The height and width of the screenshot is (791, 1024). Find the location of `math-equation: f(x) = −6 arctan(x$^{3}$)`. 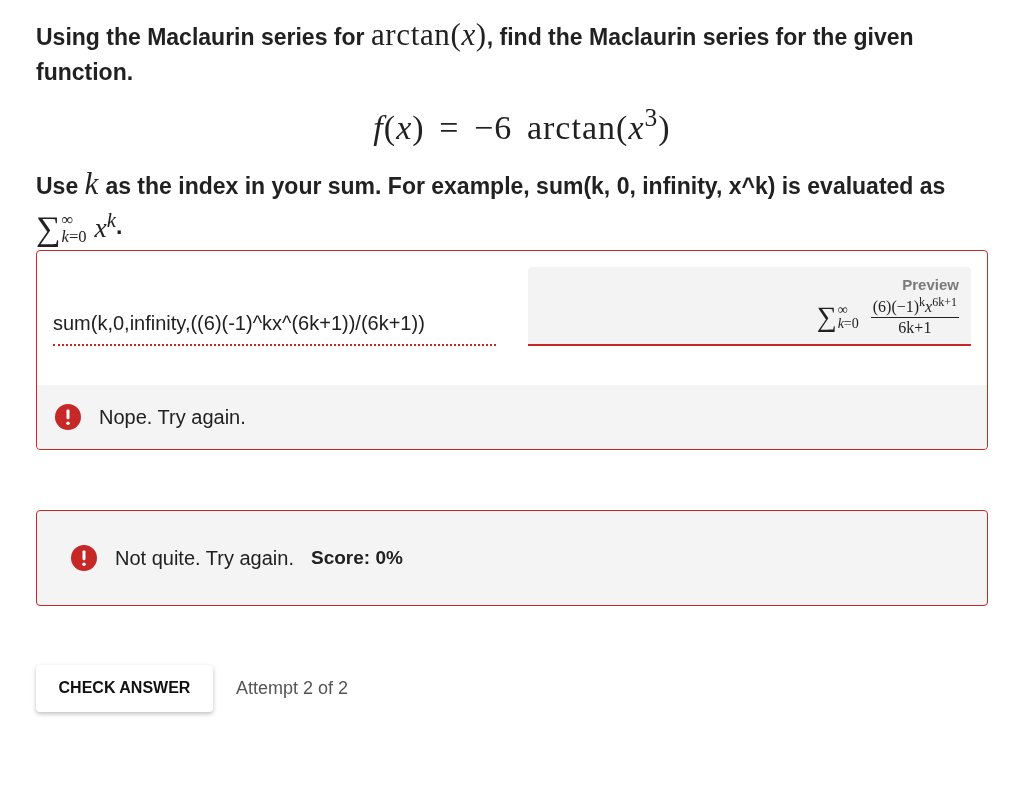

math-equation: f(x) = −6 arctan(x$^{3}$) is located at coordinates (522, 128).